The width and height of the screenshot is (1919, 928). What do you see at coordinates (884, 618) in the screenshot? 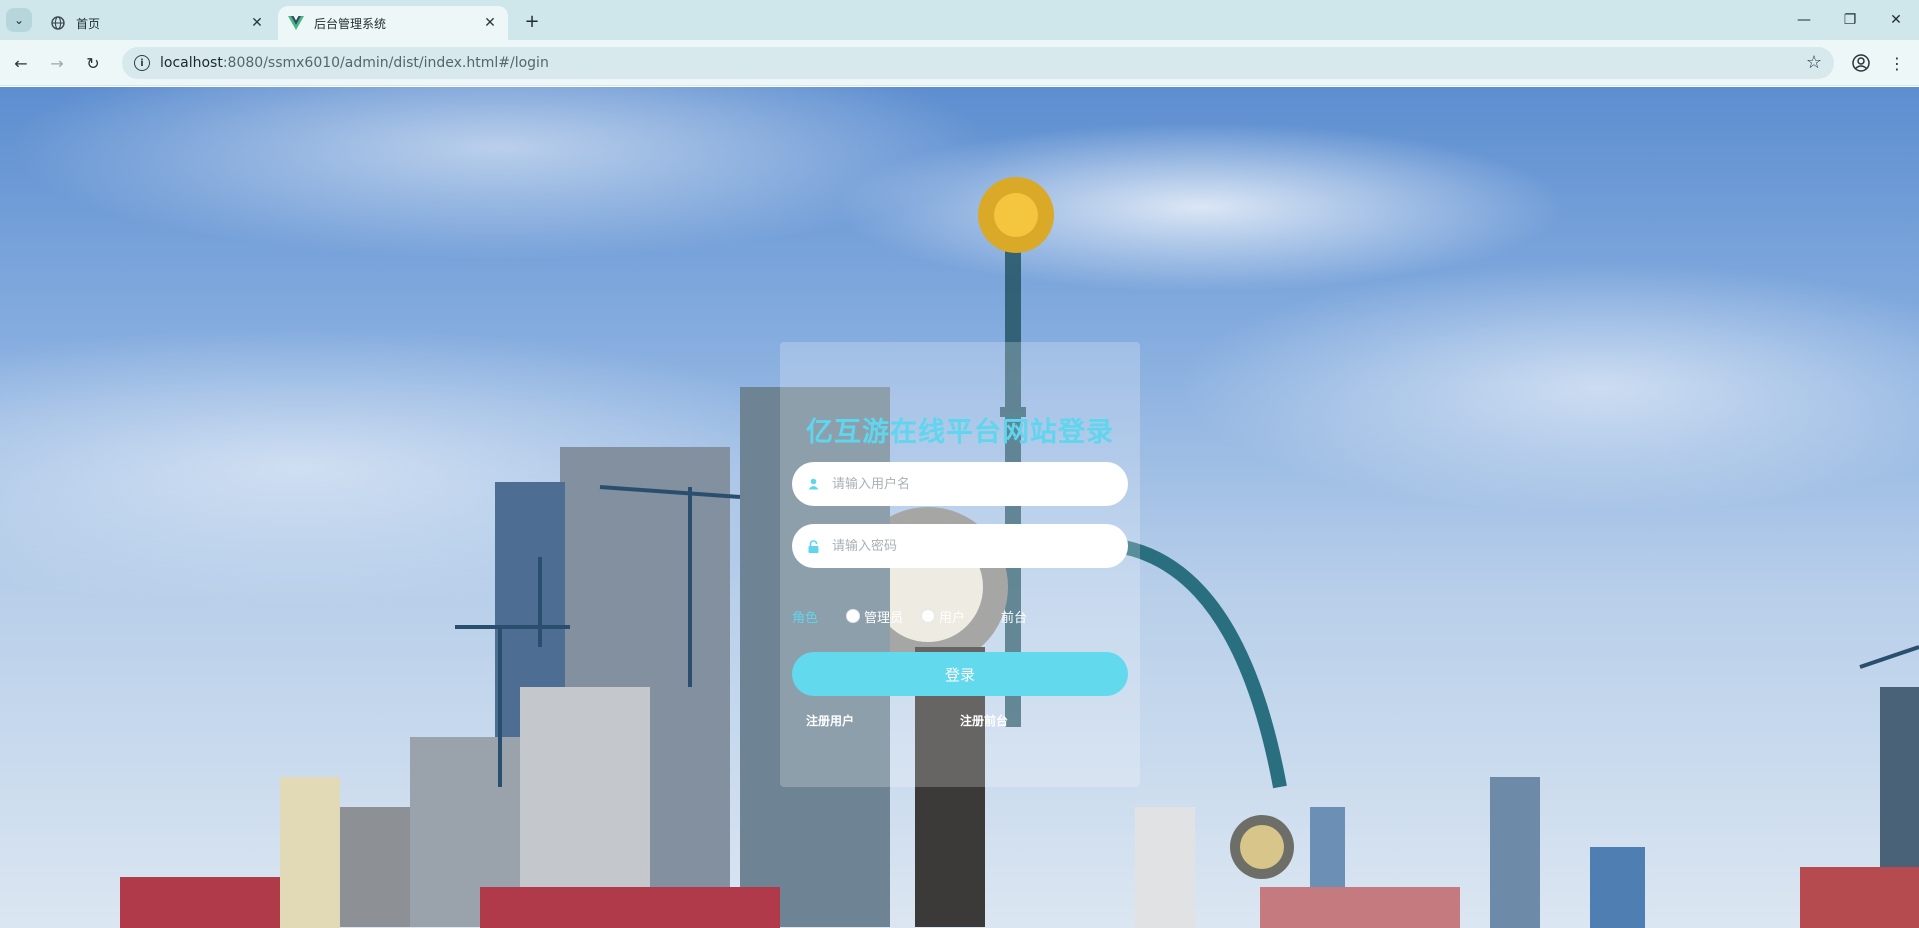
I see `role-option-label: 管理员` at bounding box center [884, 618].